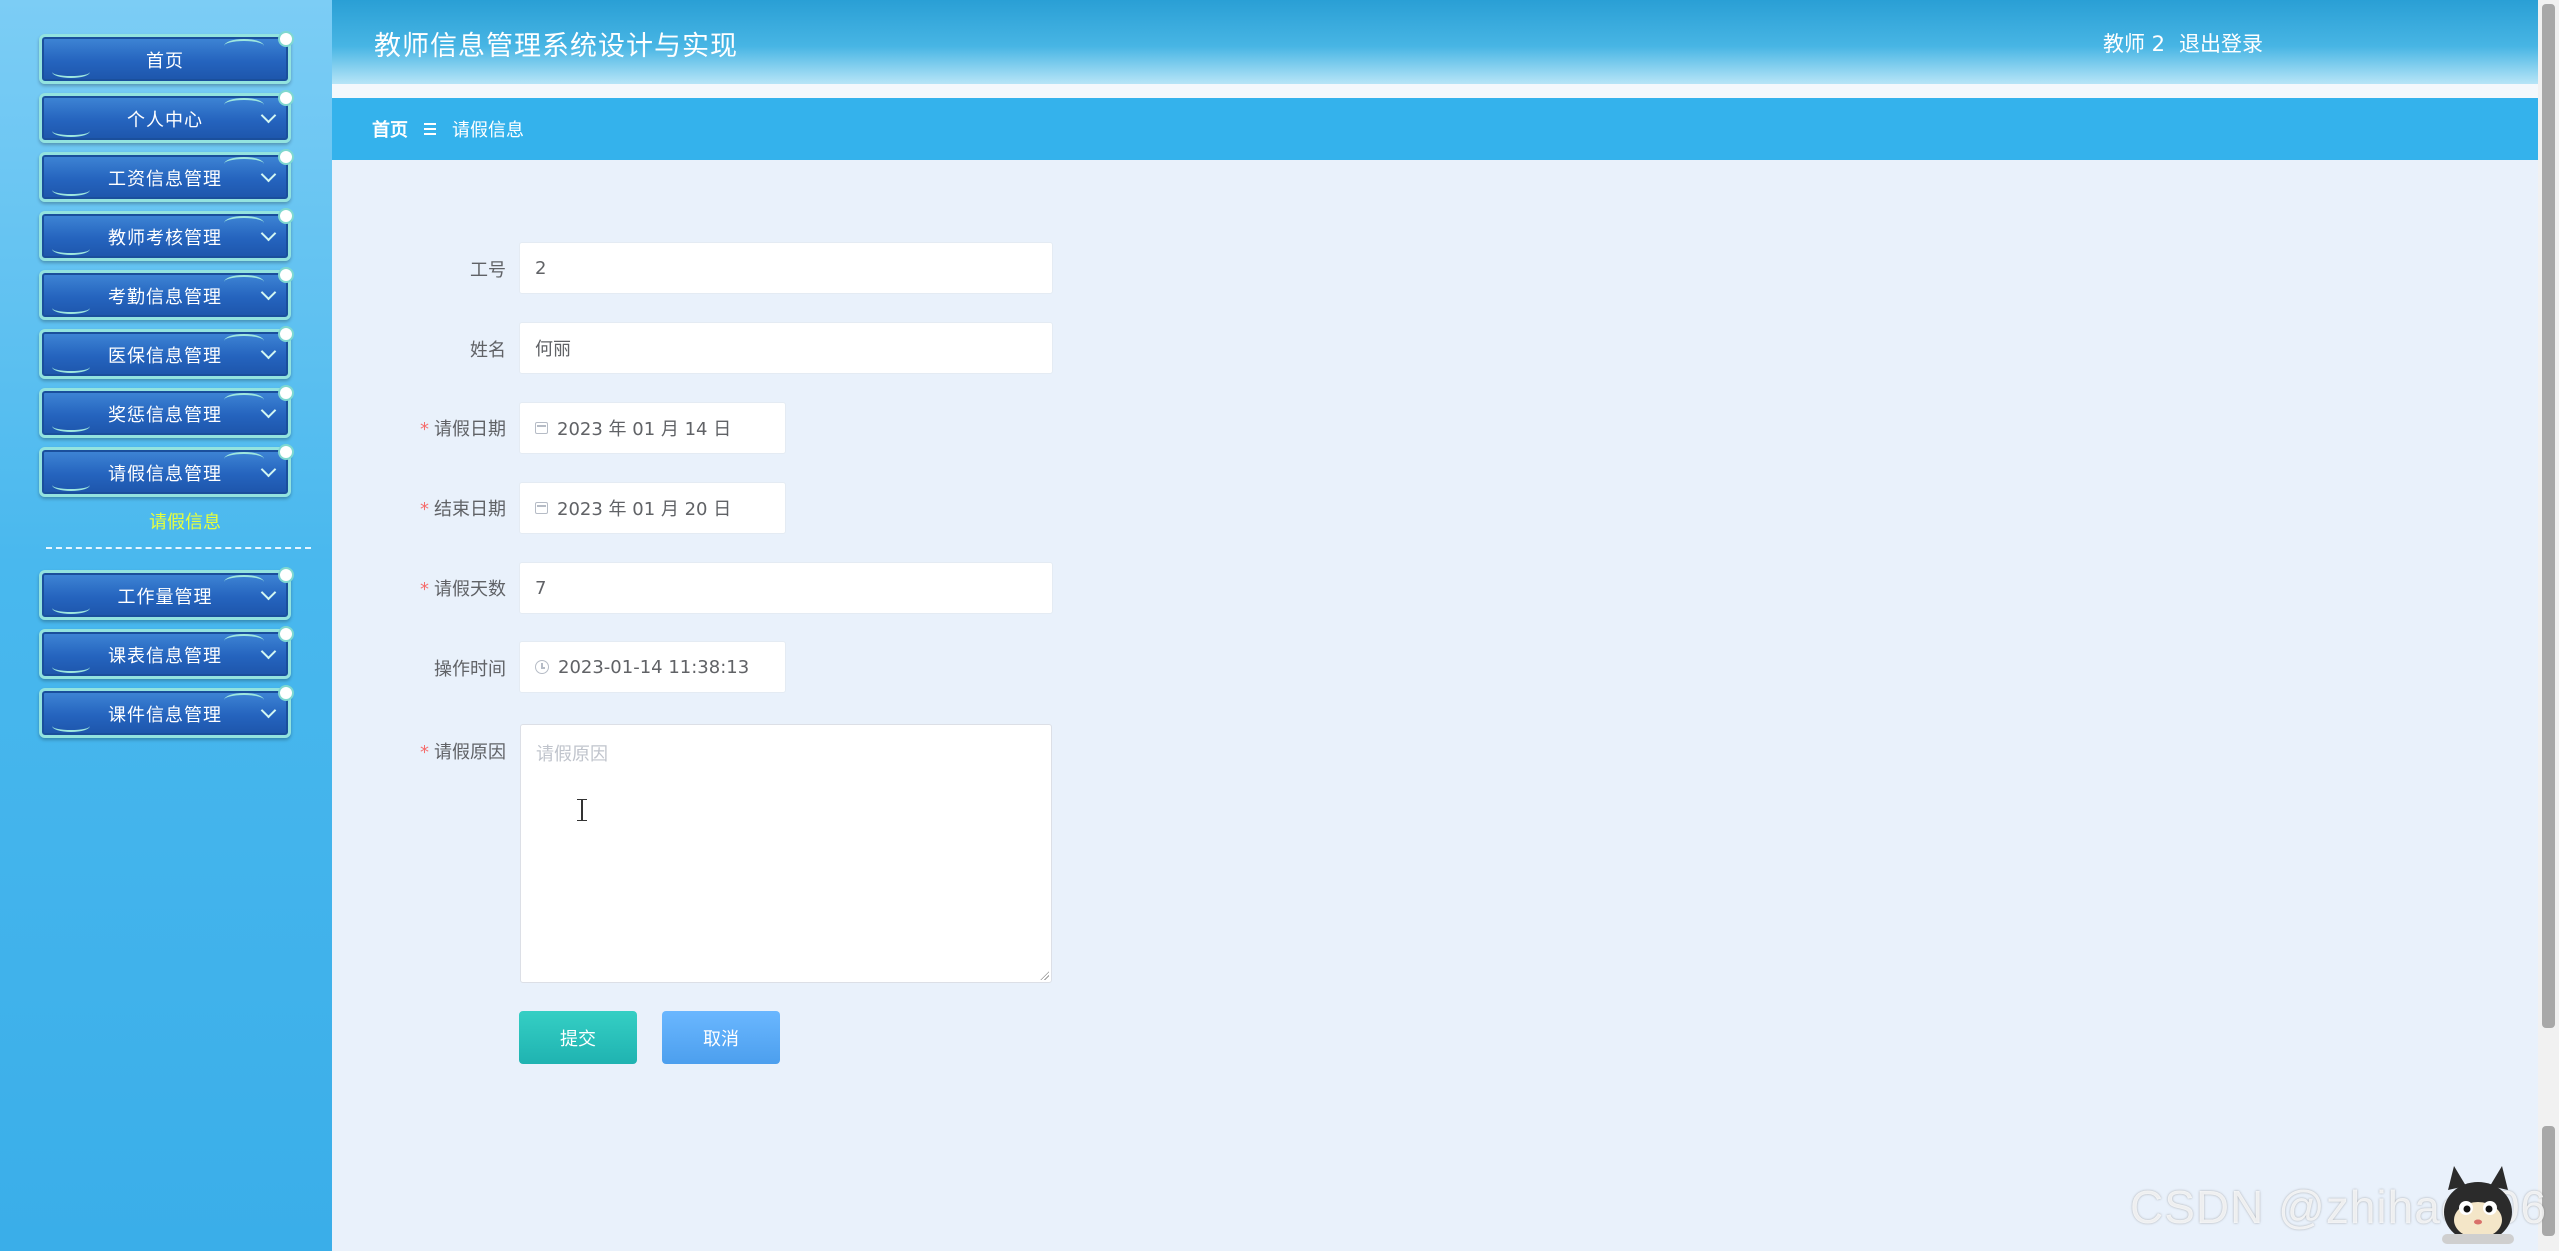 The image size is (2559, 1251). I want to click on sidebar-item-label: 考勤信息管理, so click(165, 297).